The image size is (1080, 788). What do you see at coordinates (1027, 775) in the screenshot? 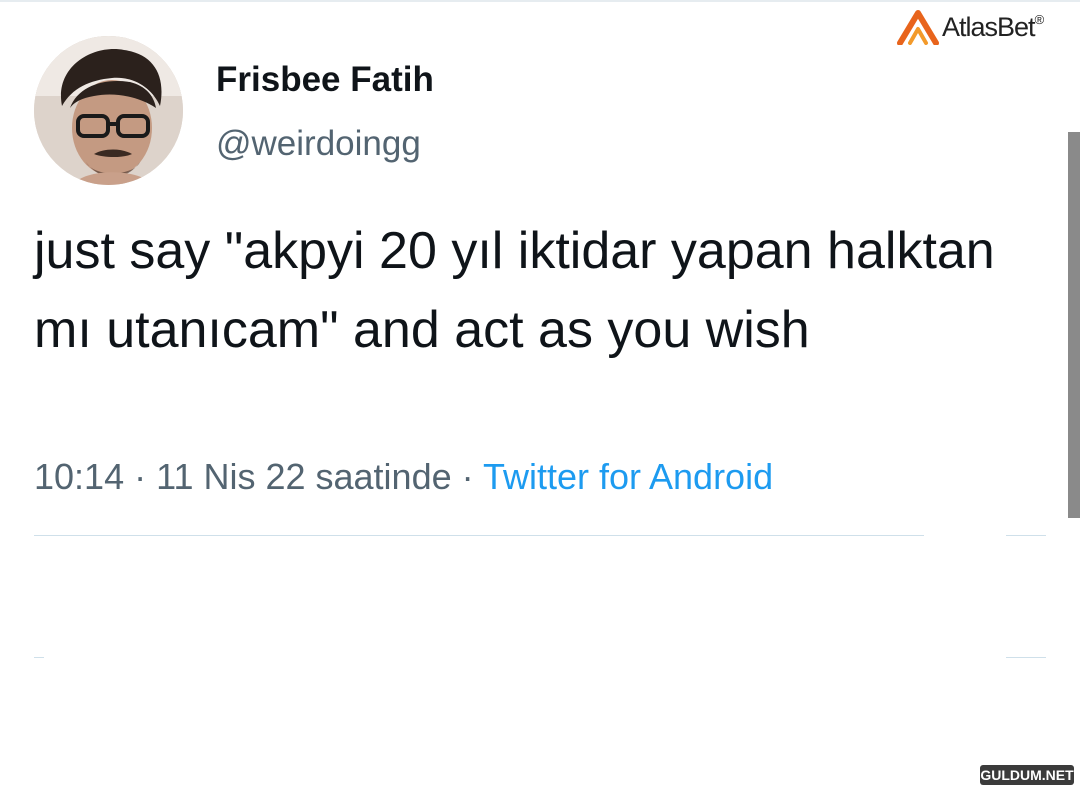
I see `site-watermark: GULDUM.NET` at bounding box center [1027, 775].